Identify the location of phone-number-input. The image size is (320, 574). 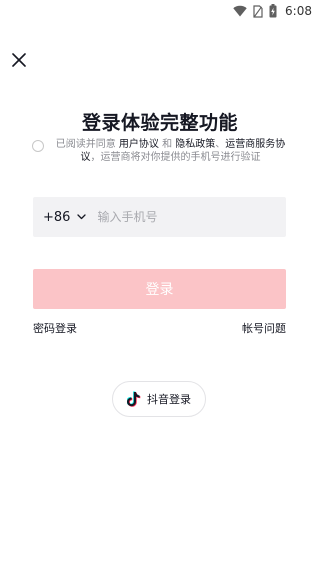
(182, 217).